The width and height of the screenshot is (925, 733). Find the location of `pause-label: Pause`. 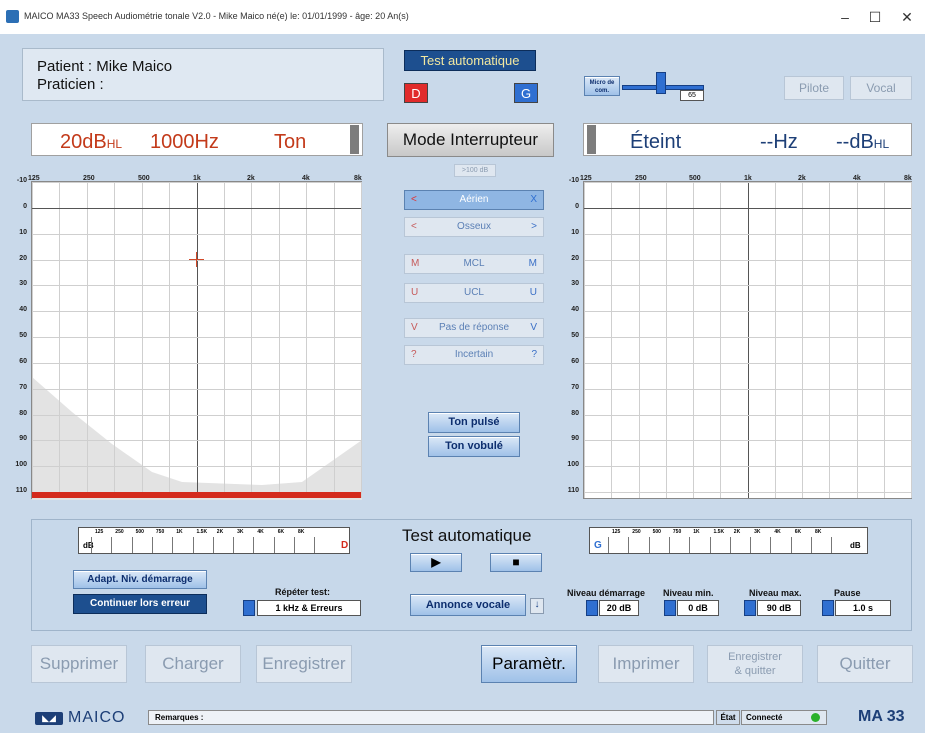

pause-label: Pause is located at coordinates (847, 593).